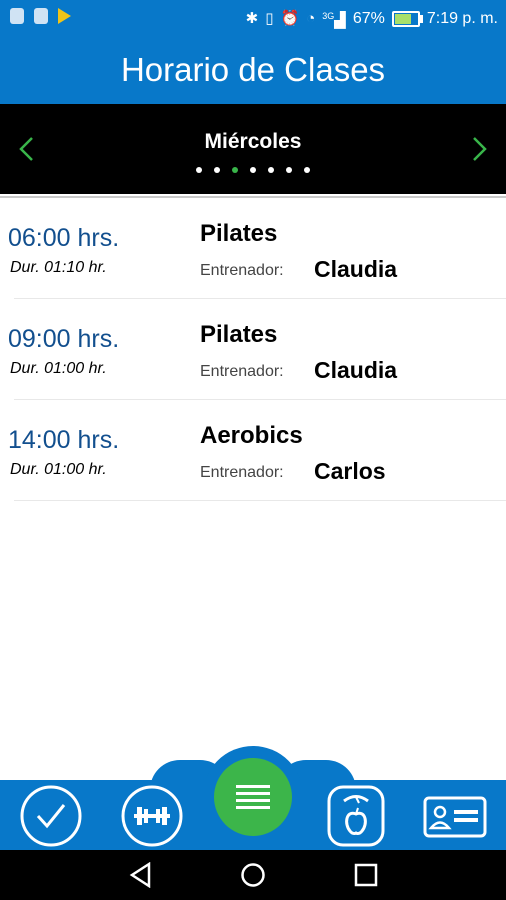 The width and height of the screenshot is (506, 900). I want to click on home-icon, so click(253, 875).